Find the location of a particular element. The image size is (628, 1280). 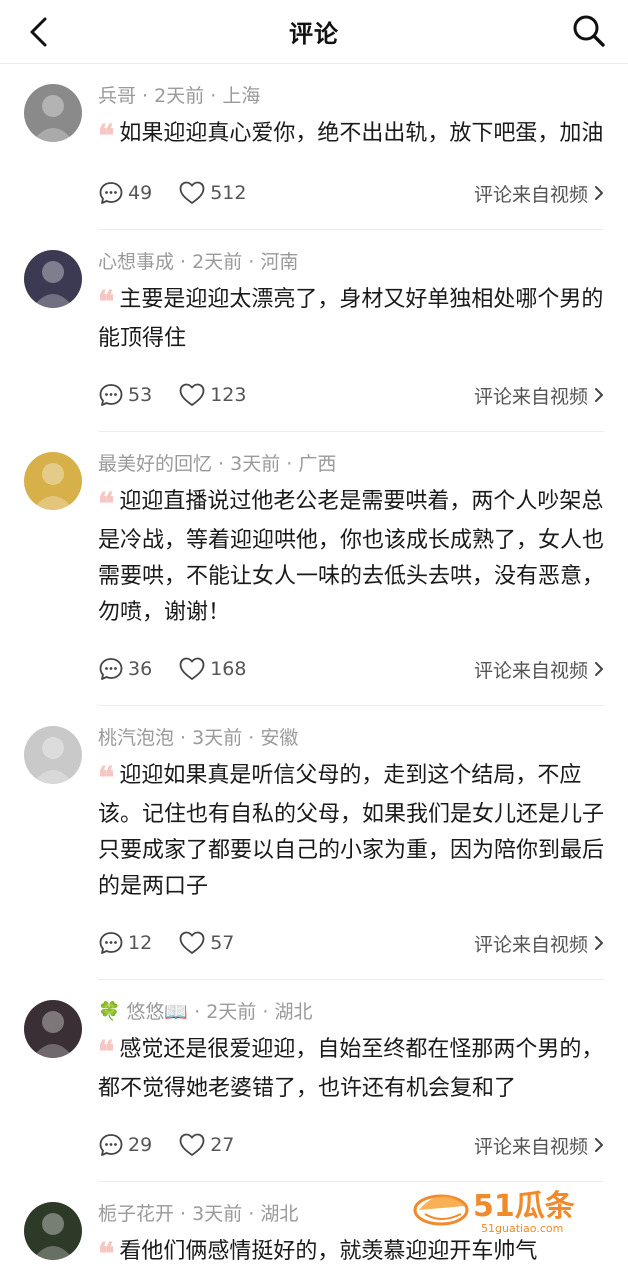

reply-button: 53 is located at coordinates (125, 395).